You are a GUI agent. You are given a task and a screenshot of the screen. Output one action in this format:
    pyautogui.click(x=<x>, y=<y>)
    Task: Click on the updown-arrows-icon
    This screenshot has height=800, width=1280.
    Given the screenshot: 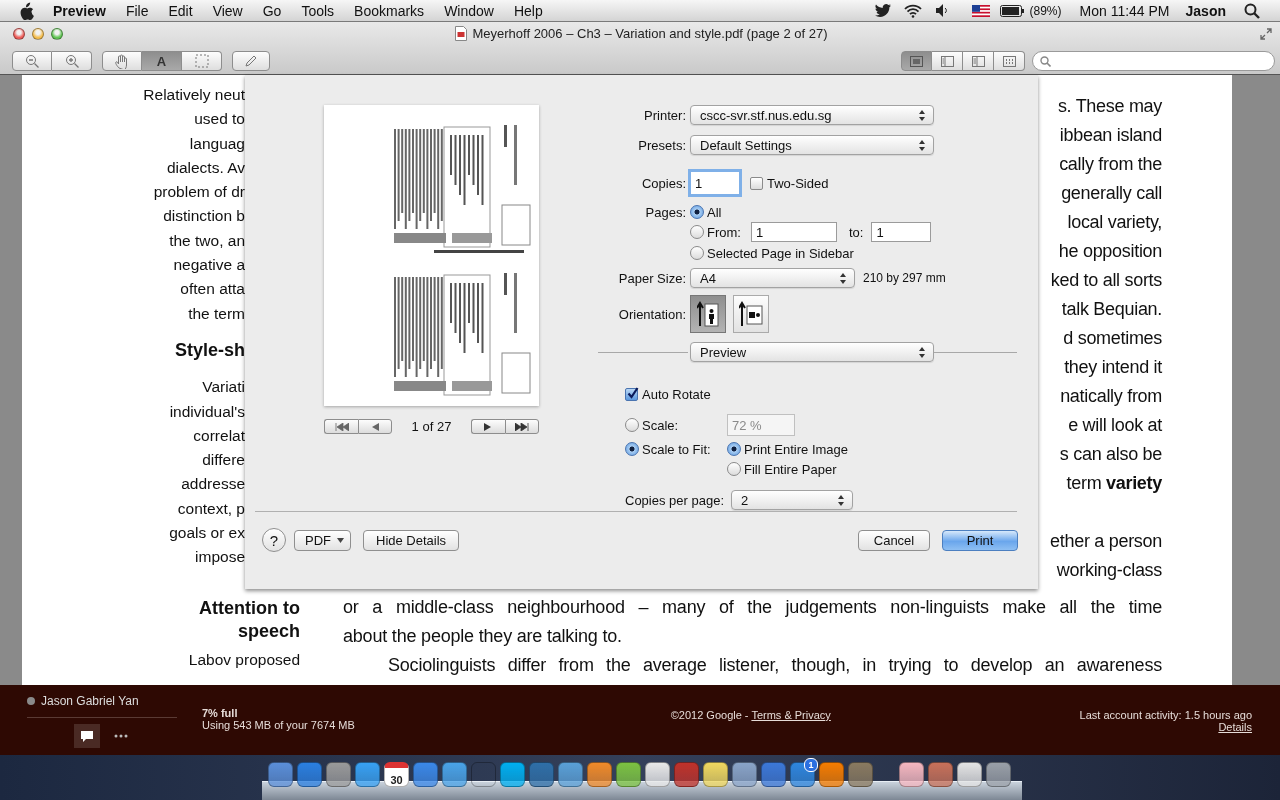 What is the action you would take?
    pyautogui.click(x=843, y=278)
    